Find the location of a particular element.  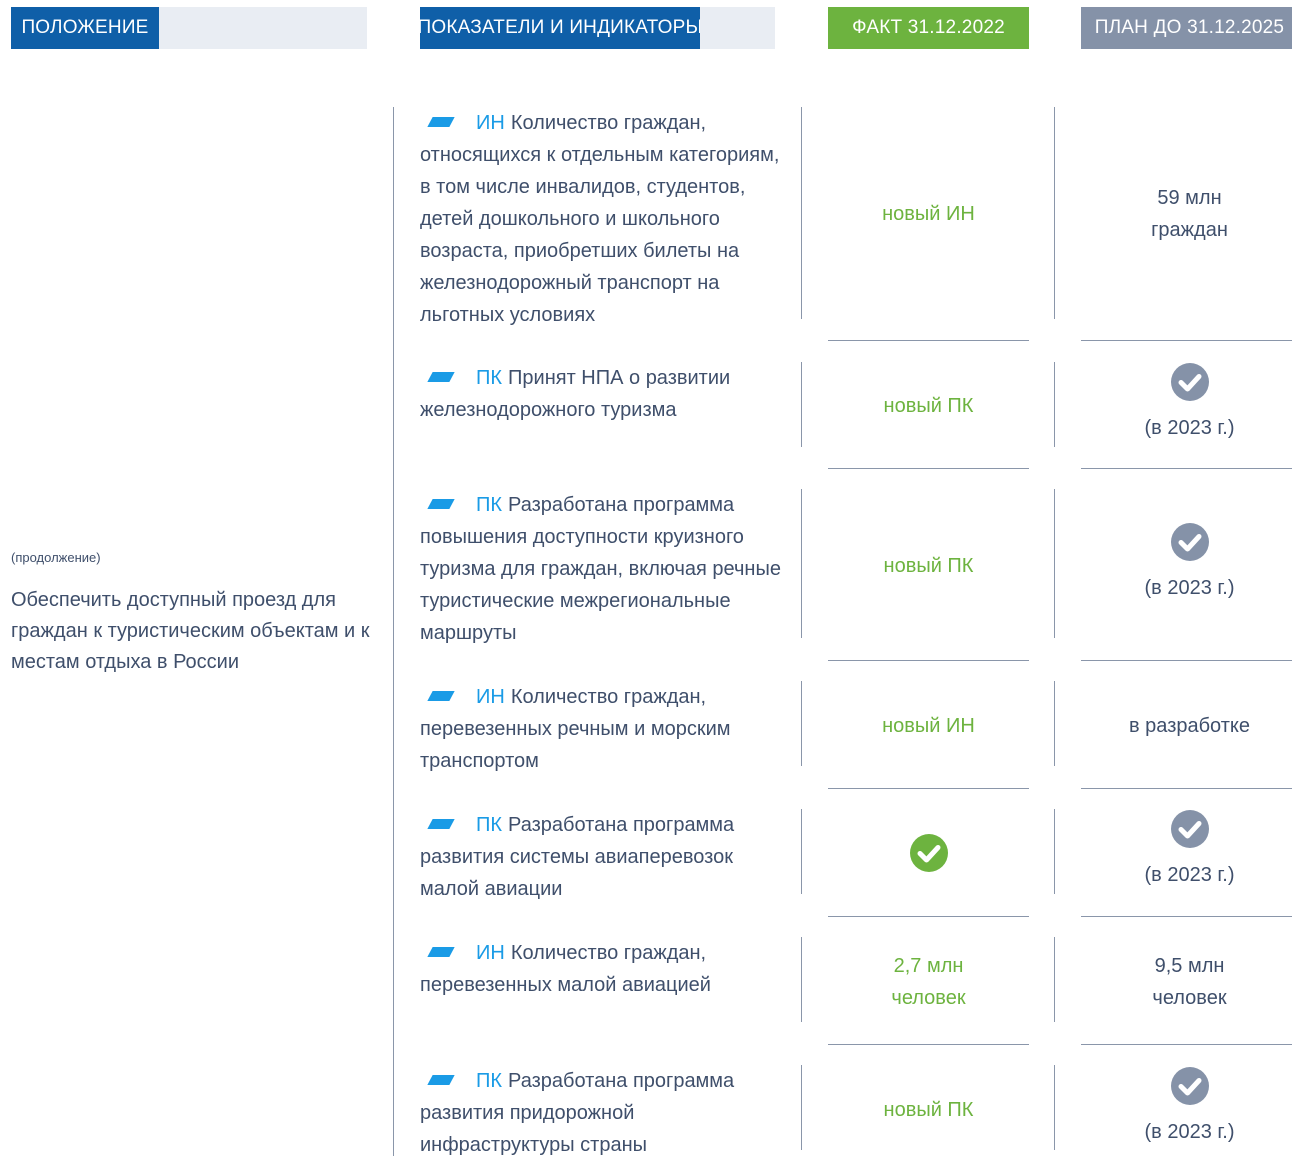

fact-check-icon is located at coordinates (928, 853).